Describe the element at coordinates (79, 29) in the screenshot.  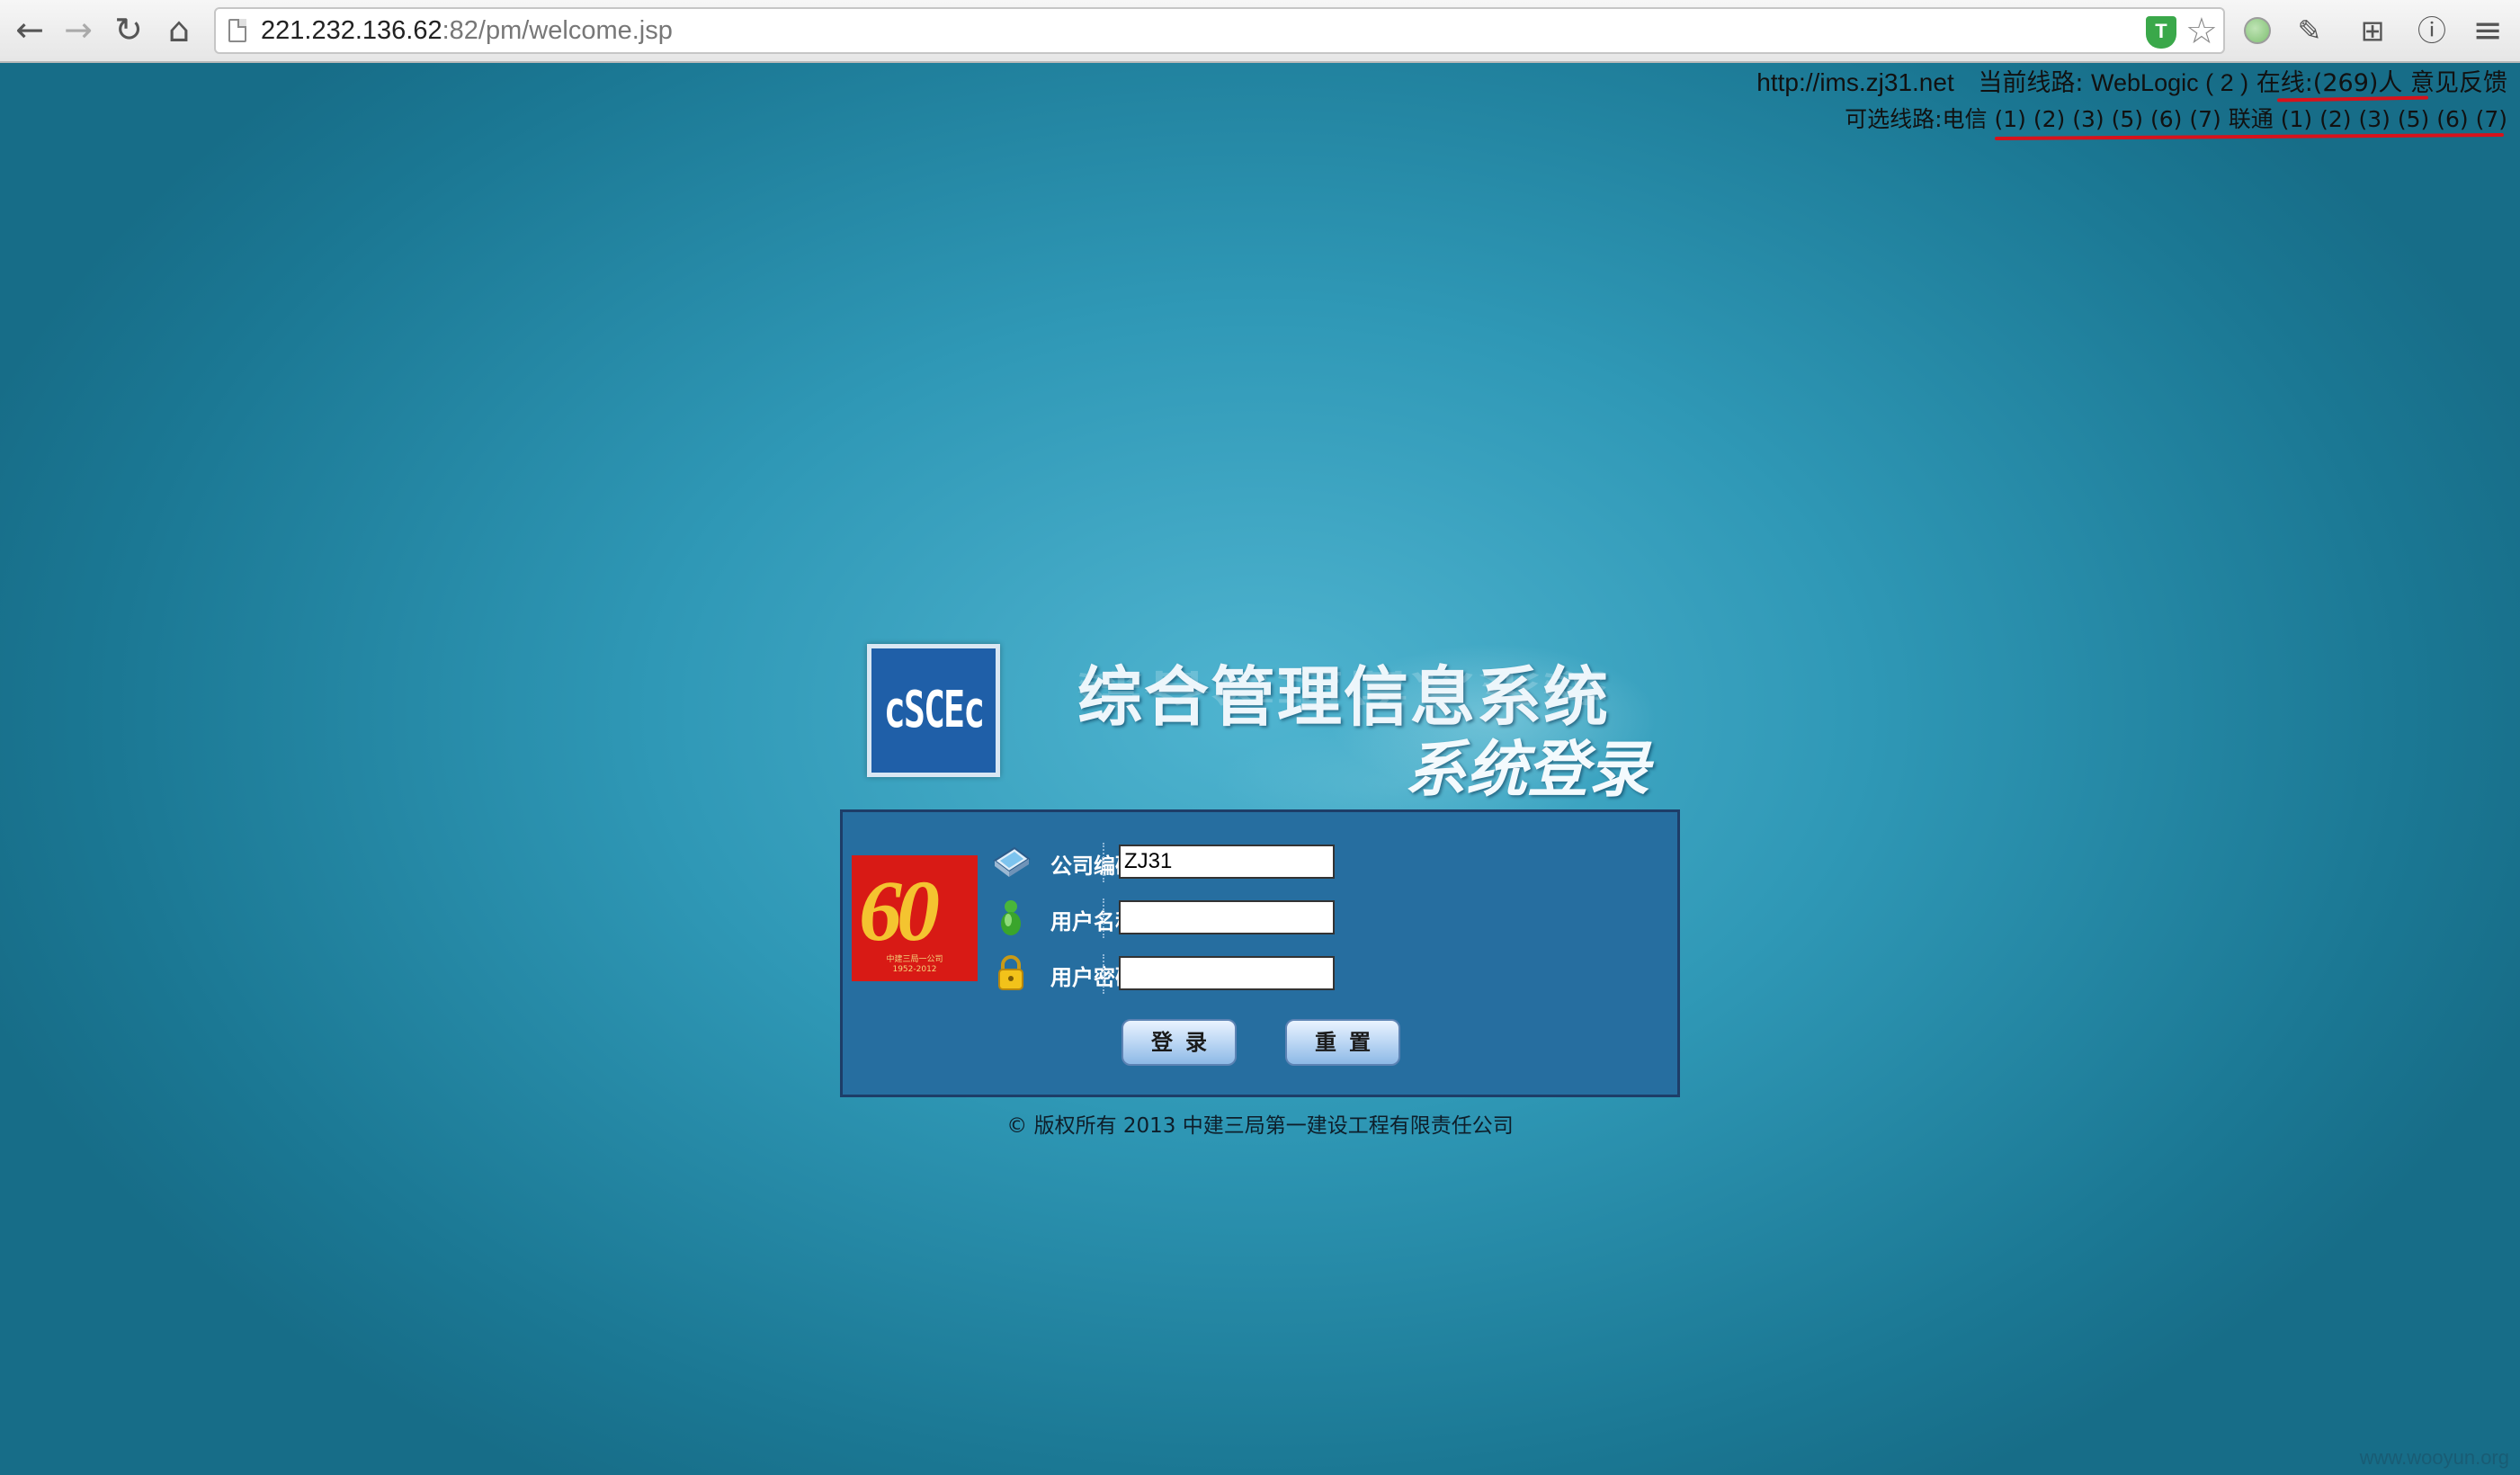
I see `forward-icon: →` at that location.